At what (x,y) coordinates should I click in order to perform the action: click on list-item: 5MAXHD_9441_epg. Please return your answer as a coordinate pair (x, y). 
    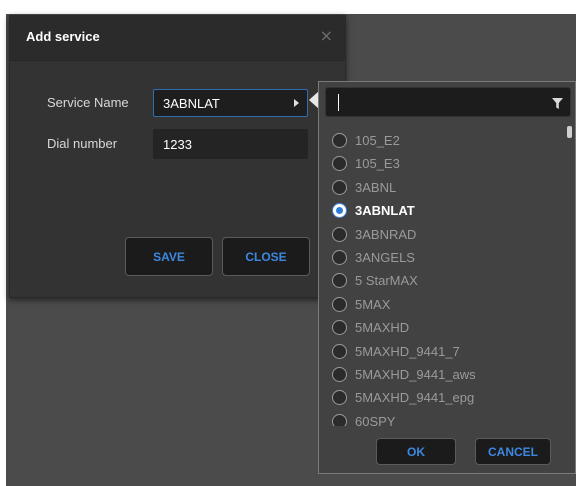
    Looking at the image, I should click on (447, 397).